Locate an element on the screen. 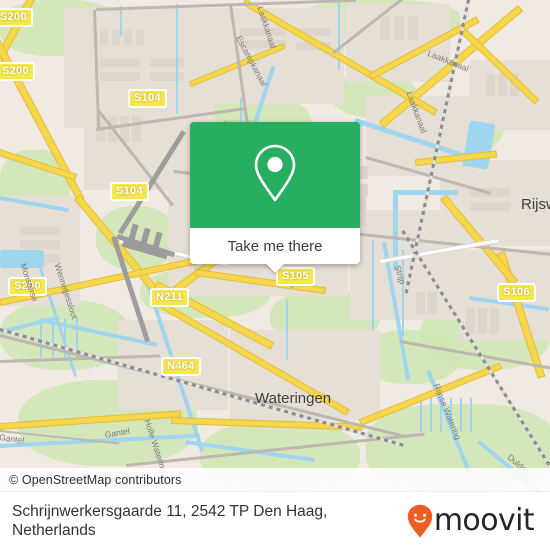 Image resolution: width=550 pixels, height=550 pixels. card-header is located at coordinates (275, 175).